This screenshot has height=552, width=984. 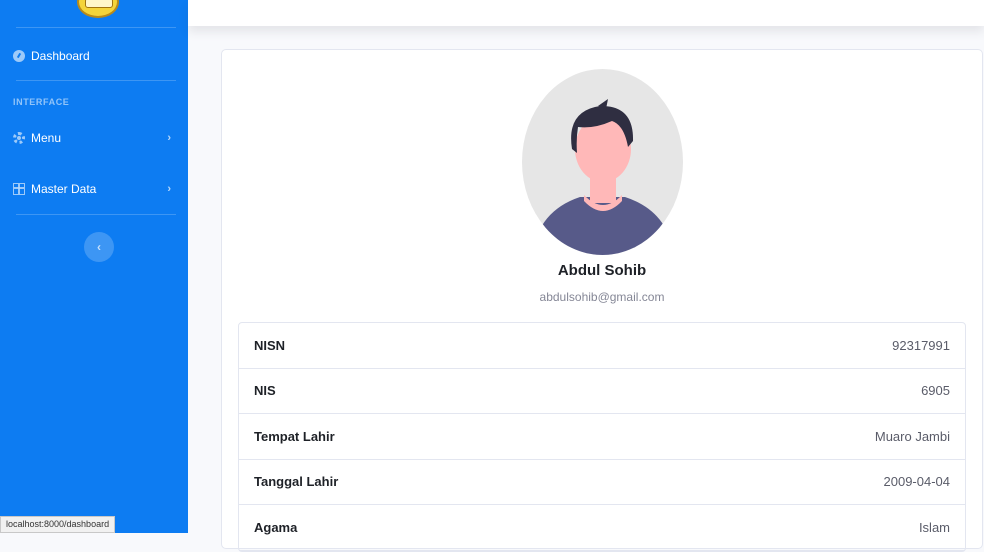 I want to click on list-item: NIS 6905, so click(x=602, y=391).